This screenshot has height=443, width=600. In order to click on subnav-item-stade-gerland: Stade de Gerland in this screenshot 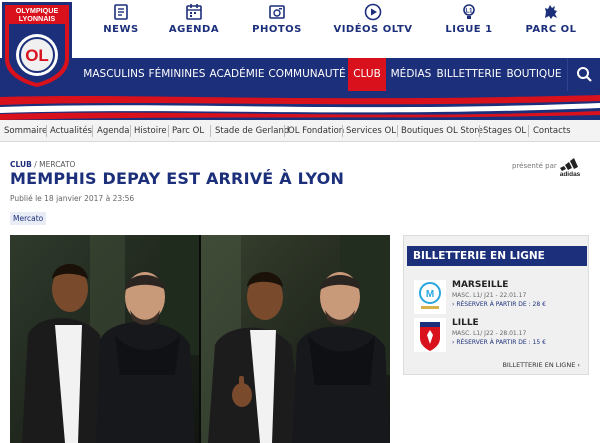, I will do `click(252, 131)`.